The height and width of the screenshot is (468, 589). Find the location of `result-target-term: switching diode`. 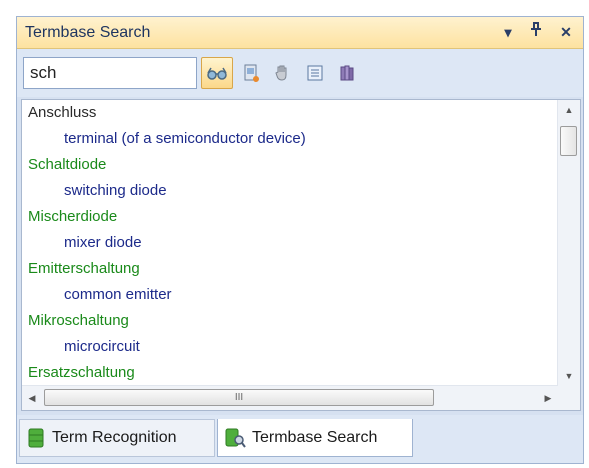

result-target-term: switching diode is located at coordinates (301, 191).